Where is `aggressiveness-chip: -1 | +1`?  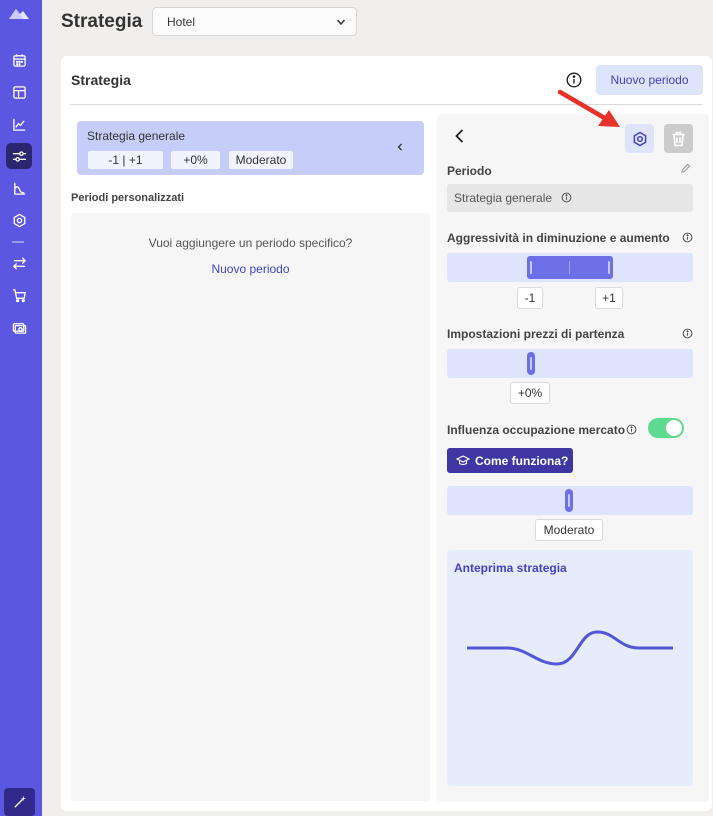
aggressiveness-chip: -1 | +1 is located at coordinates (125, 160).